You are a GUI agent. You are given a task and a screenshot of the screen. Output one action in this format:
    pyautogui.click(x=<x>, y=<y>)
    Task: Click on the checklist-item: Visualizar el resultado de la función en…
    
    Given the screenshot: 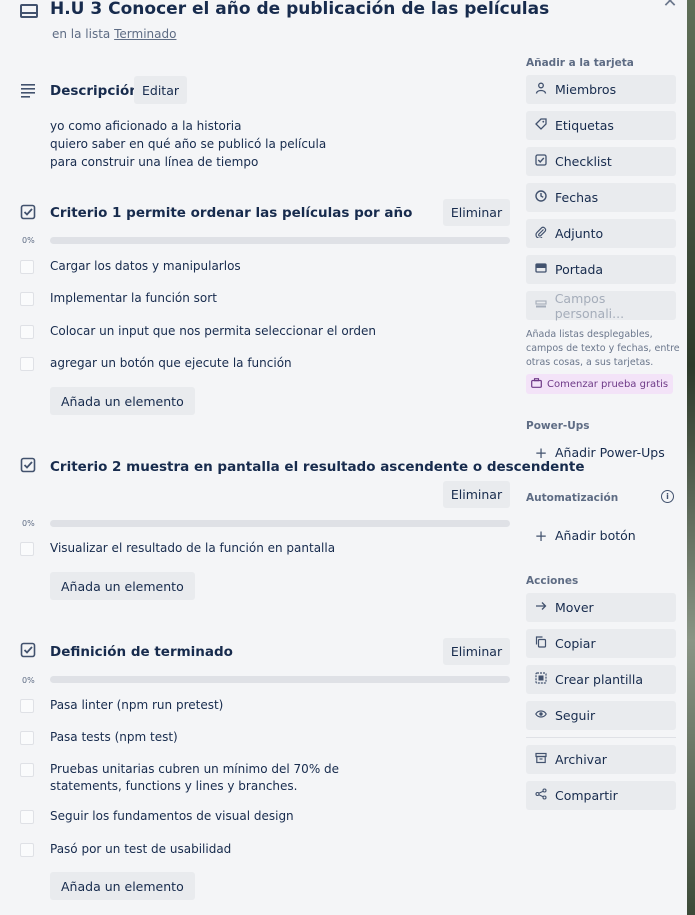 What is the action you would take?
    pyautogui.click(x=192, y=548)
    